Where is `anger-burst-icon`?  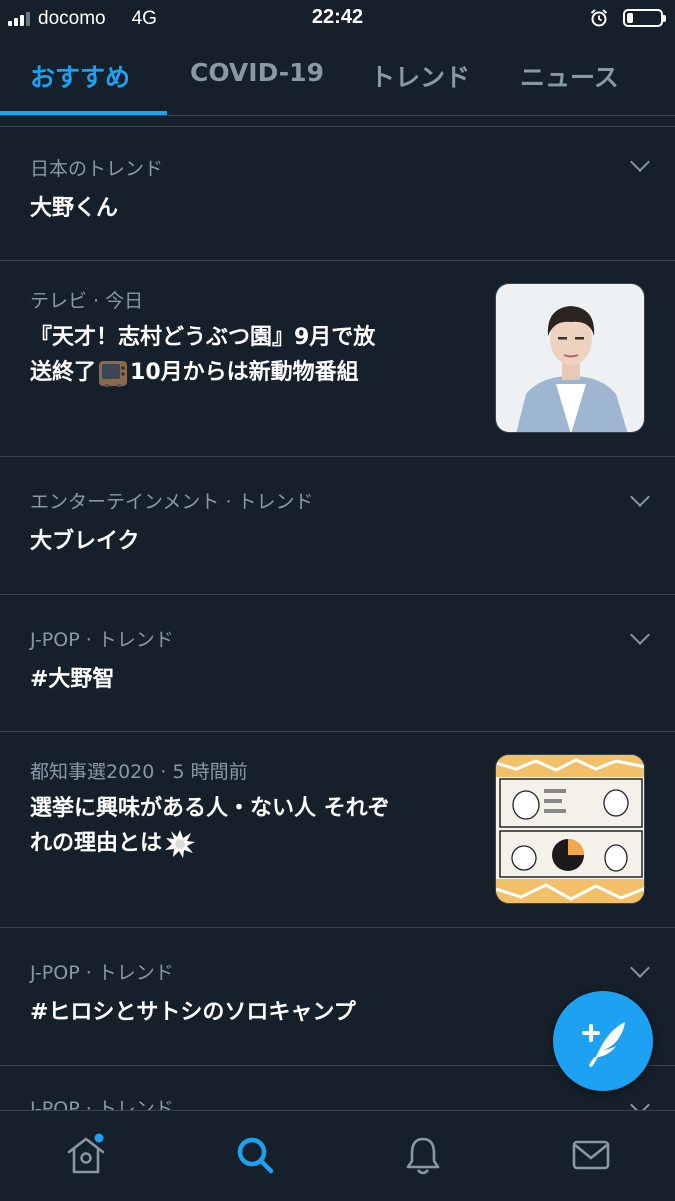
anger-burst-icon is located at coordinates (180, 843).